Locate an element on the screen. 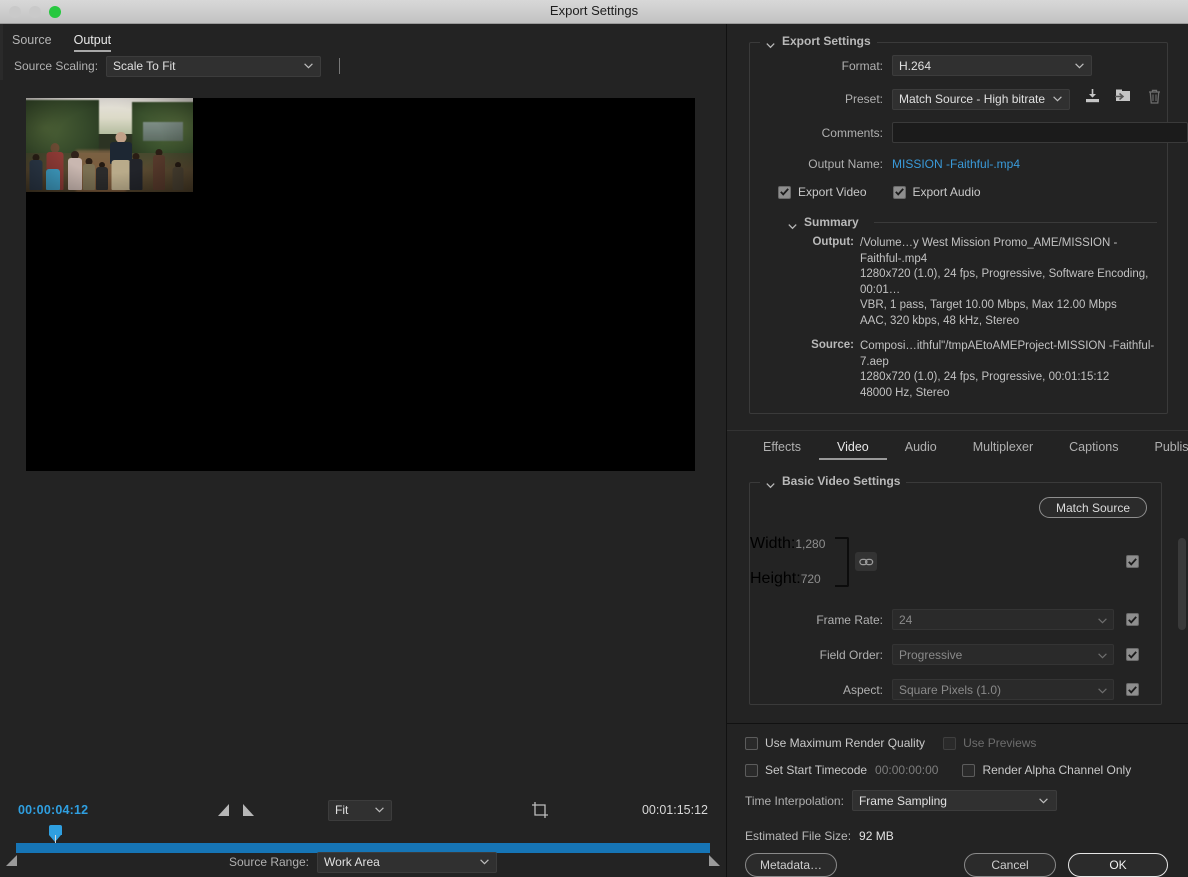  checkbox-checked-icon is located at coordinates (899, 192).